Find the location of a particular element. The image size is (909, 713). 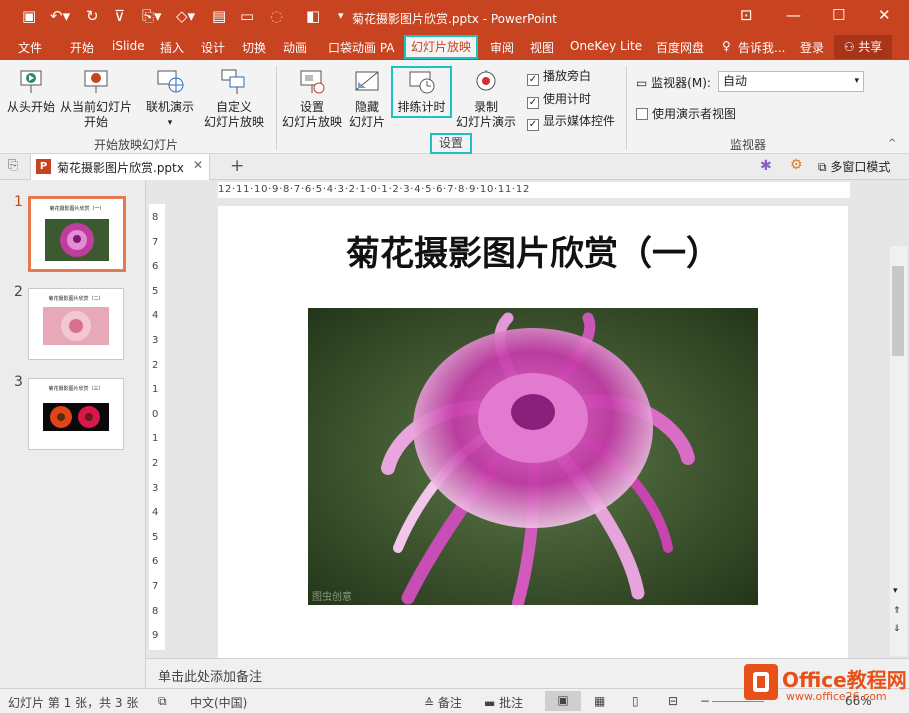

tab-pocket-animation: 口袋动画 PA is located at coordinates (361, 47).